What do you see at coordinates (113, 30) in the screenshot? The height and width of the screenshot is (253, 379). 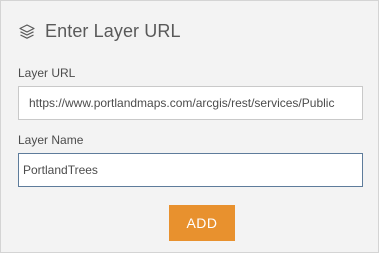 I see `panel-title: Enter Layer URL` at bounding box center [113, 30].